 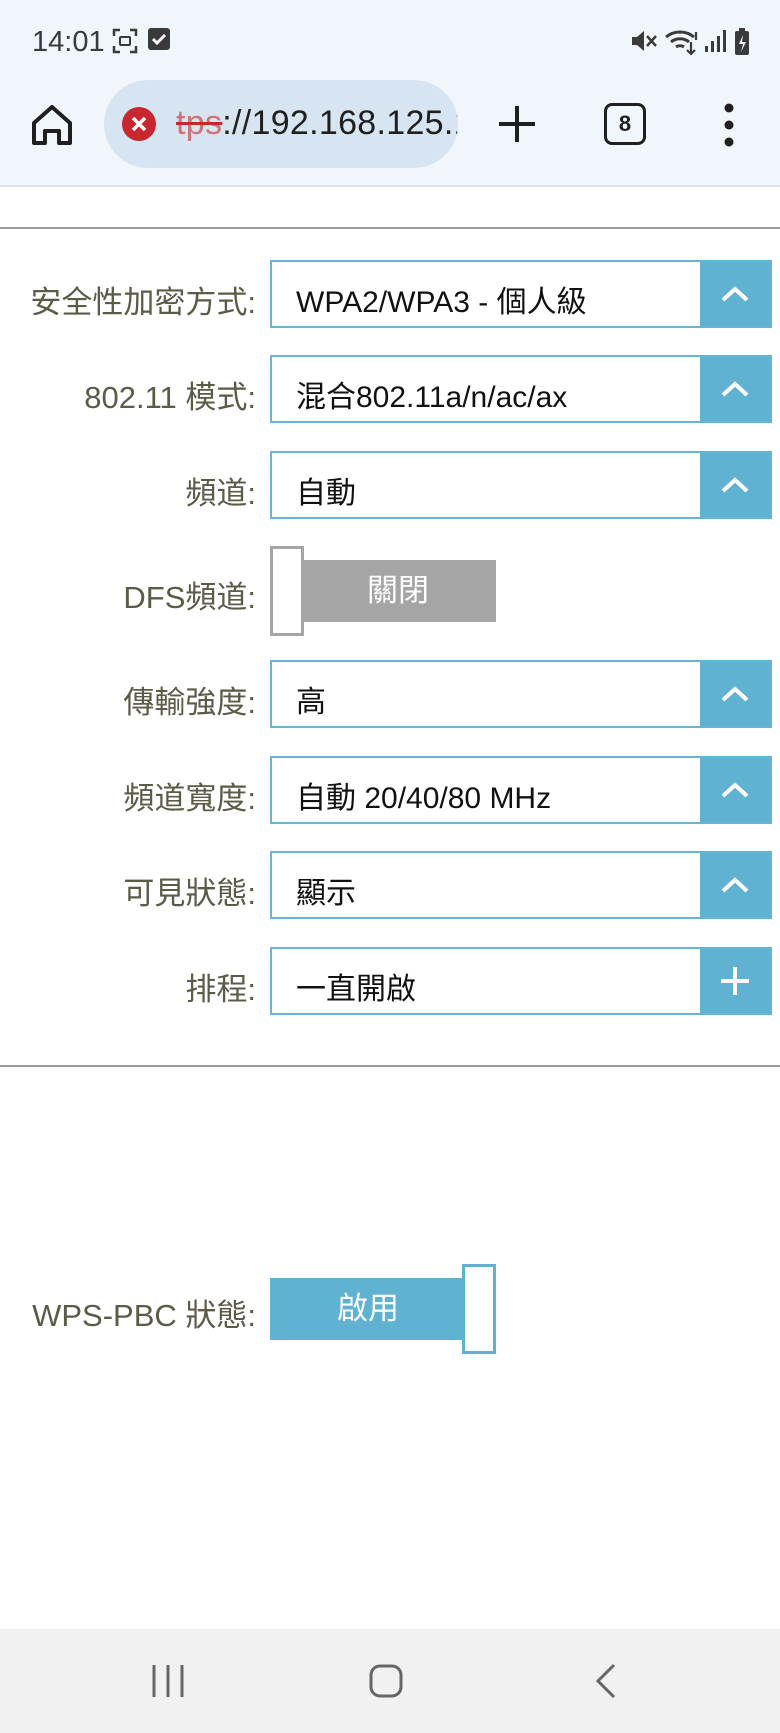 What do you see at coordinates (68, 42) in the screenshot?
I see `status-time: 14:01` at bounding box center [68, 42].